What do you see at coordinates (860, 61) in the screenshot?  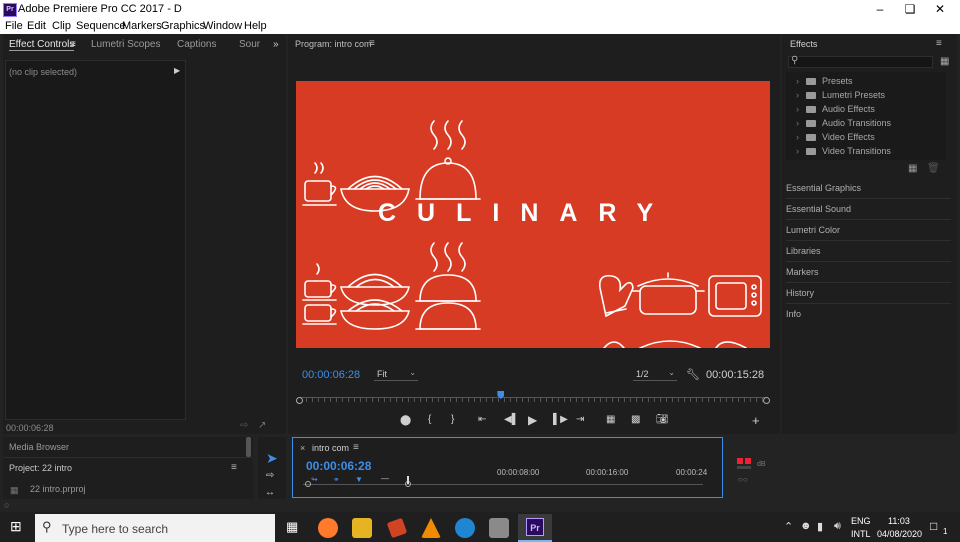 I see `effects-search-input: ⚲` at bounding box center [860, 61].